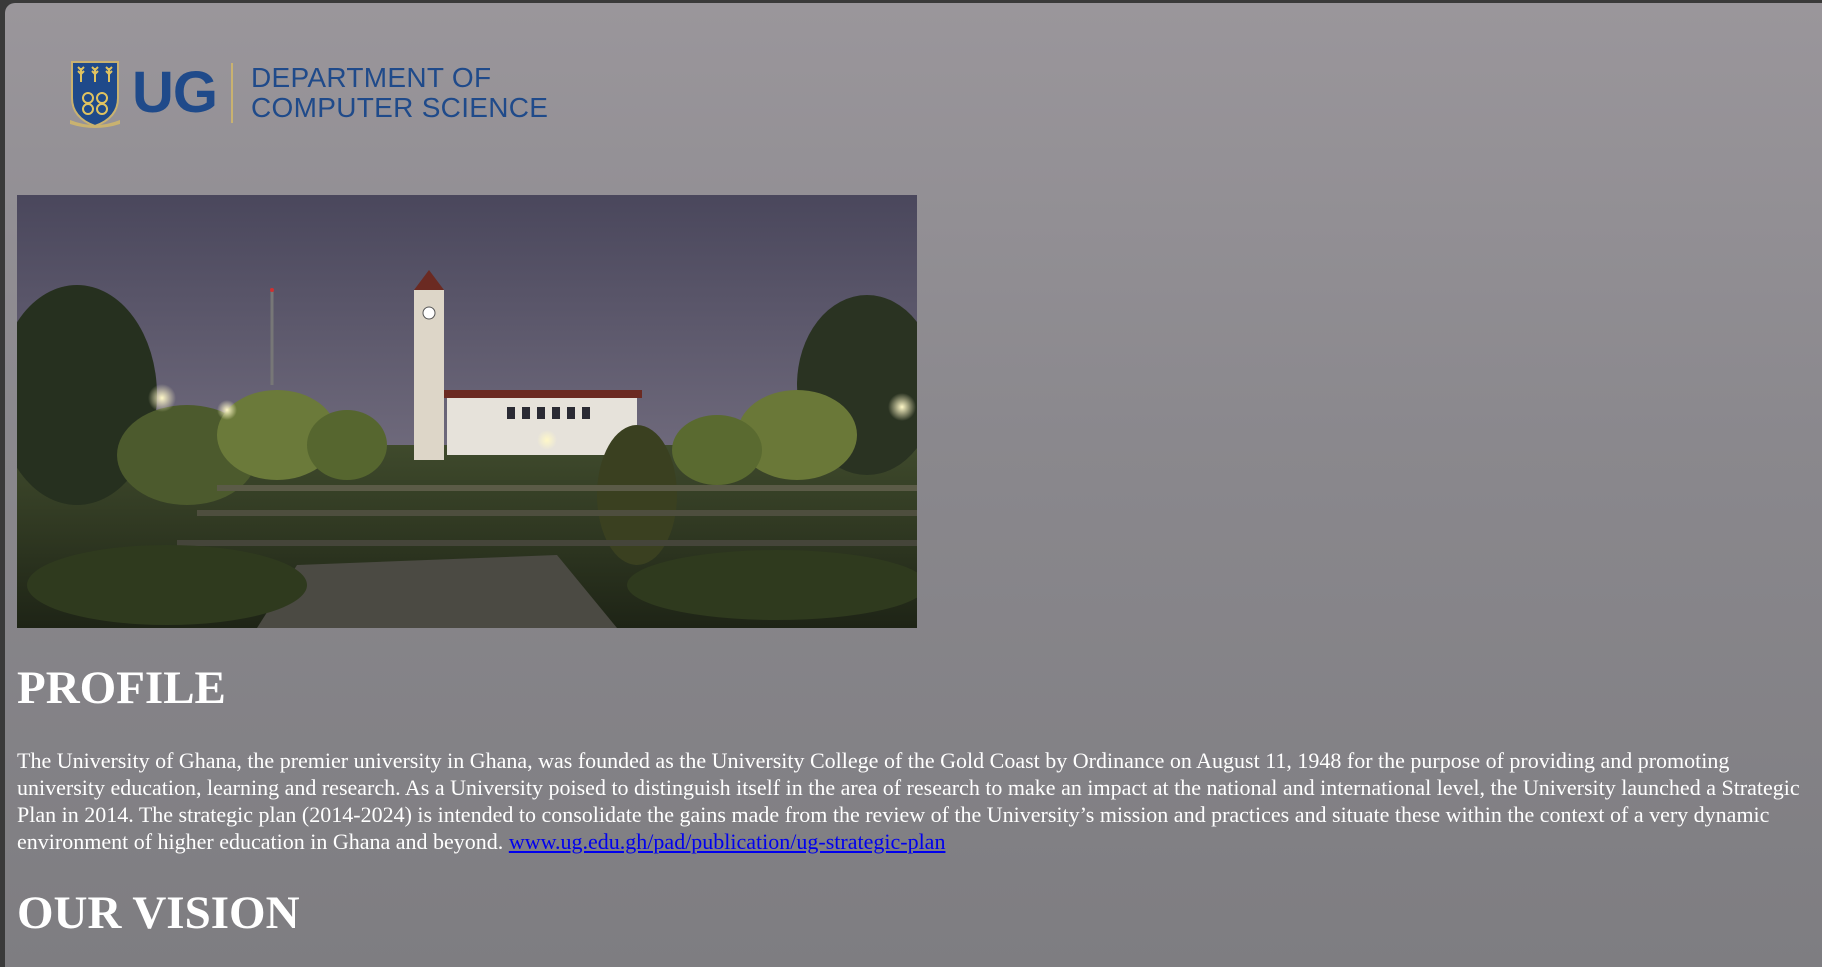  What do you see at coordinates (158, 913) in the screenshot?
I see `vision-heading: OUR VISION` at bounding box center [158, 913].